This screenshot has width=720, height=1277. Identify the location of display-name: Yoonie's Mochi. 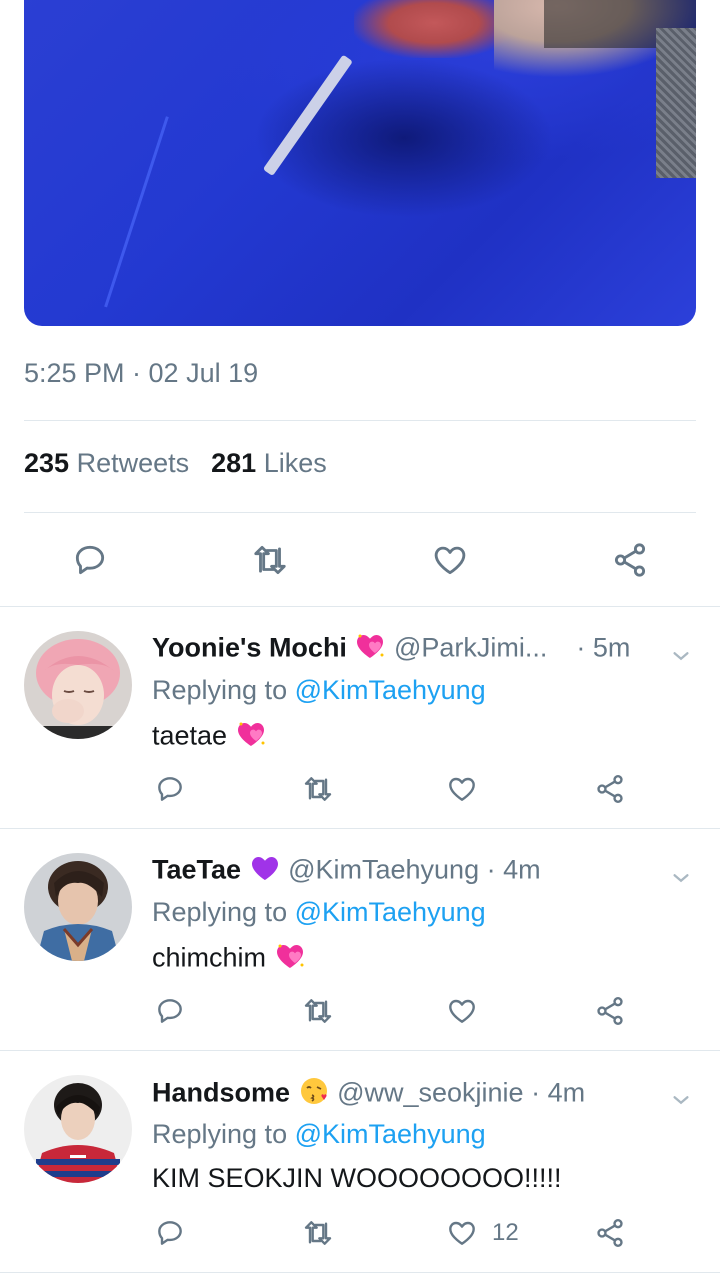
(249, 648).